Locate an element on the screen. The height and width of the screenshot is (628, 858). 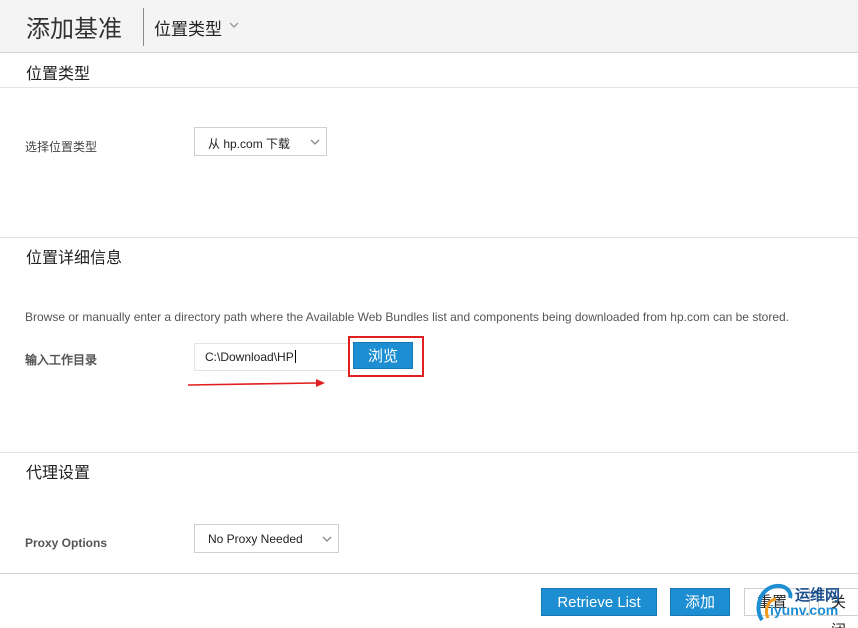
location-type-value: 从 hp.com 下载 is located at coordinates (249, 144).